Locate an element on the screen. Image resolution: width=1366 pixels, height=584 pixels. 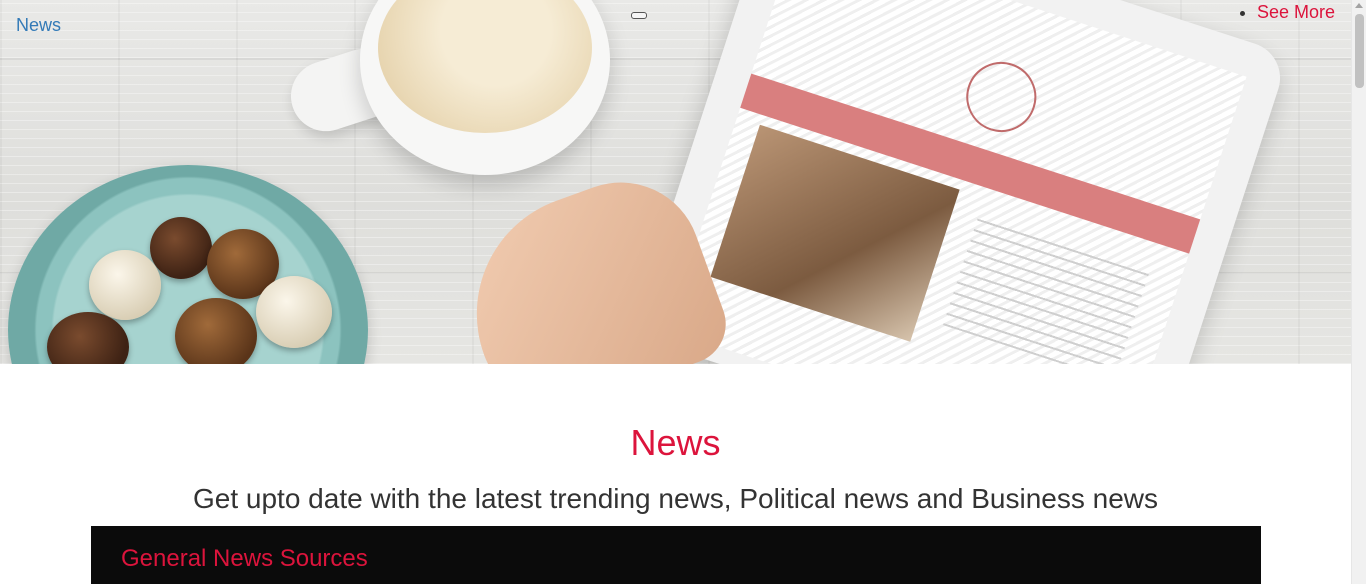
scroll-up-arrow-icon is located at coordinates (1359, 5).